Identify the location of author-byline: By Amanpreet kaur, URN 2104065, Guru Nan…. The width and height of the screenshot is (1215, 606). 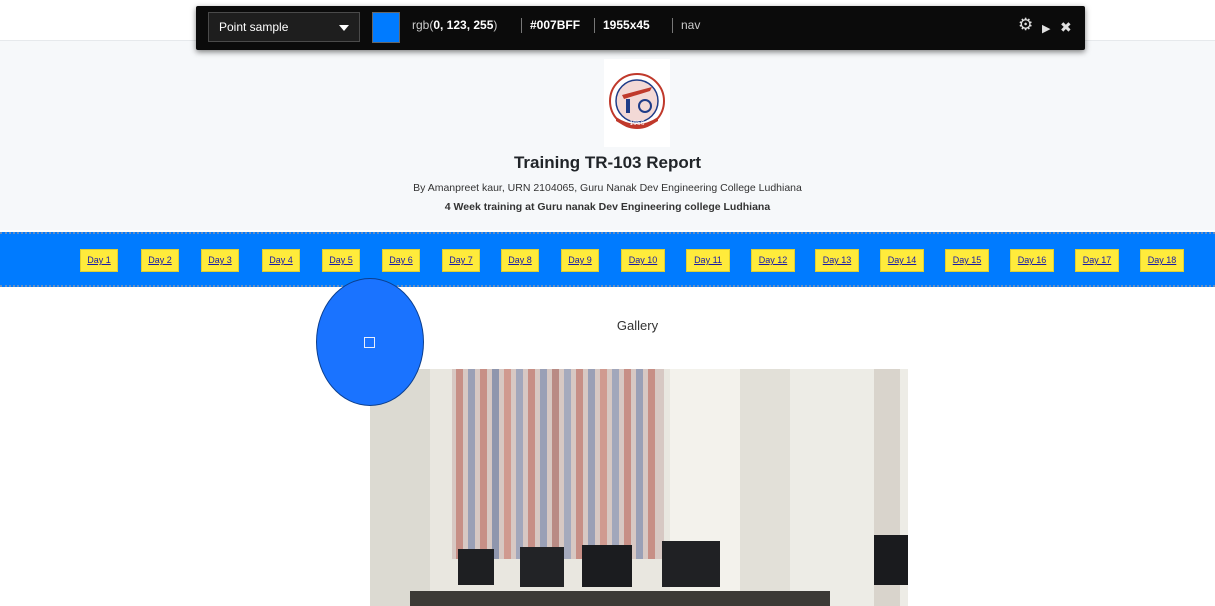
(607, 188).